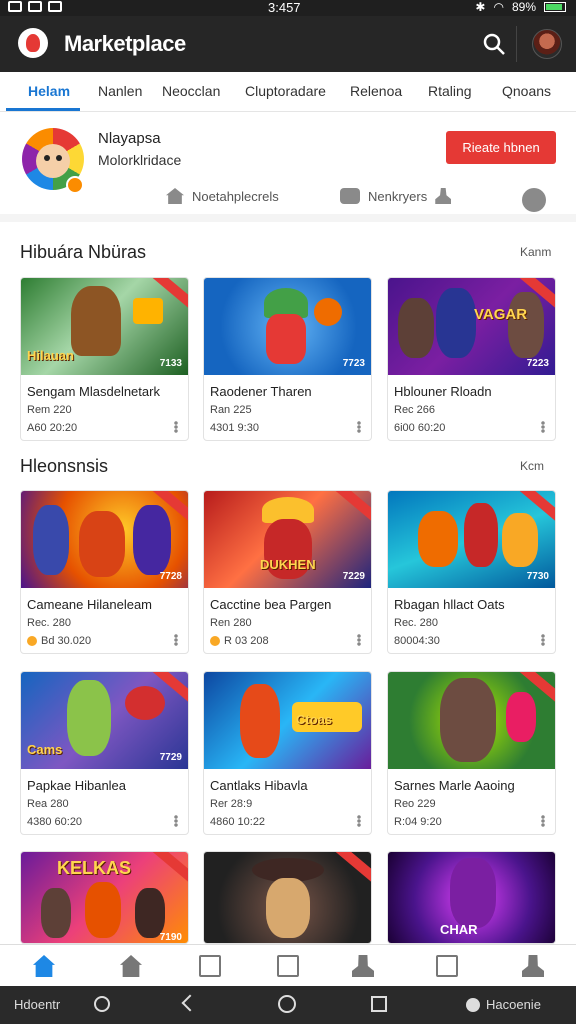  What do you see at coordinates (379, 1004) in the screenshot?
I see `recent-apps-icon` at bounding box center [379, 1004].